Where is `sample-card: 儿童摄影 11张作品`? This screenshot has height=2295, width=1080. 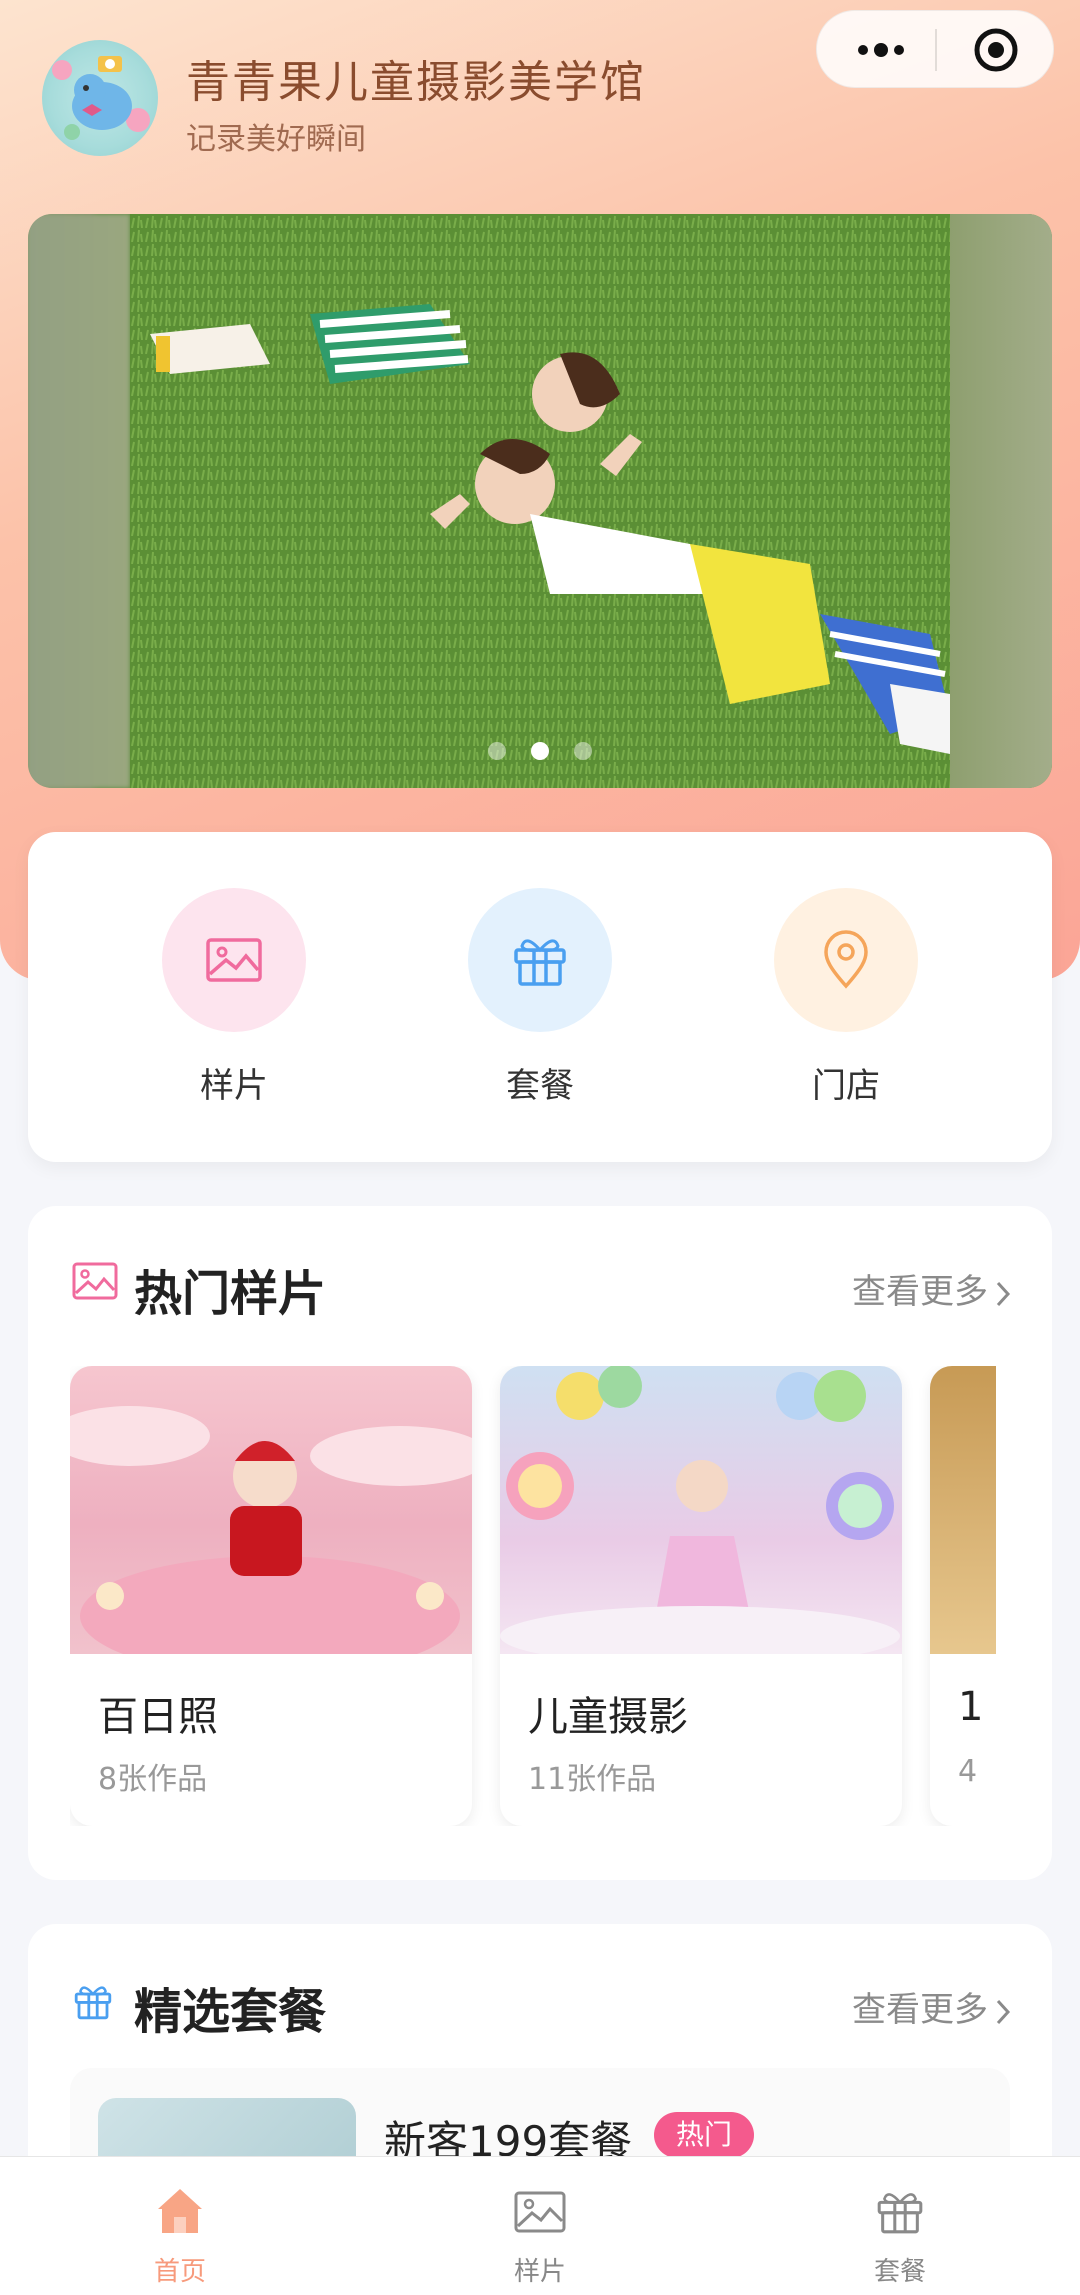
sample-card: 儿童摄影 11张作品 is located at coordinates (701, 1596).